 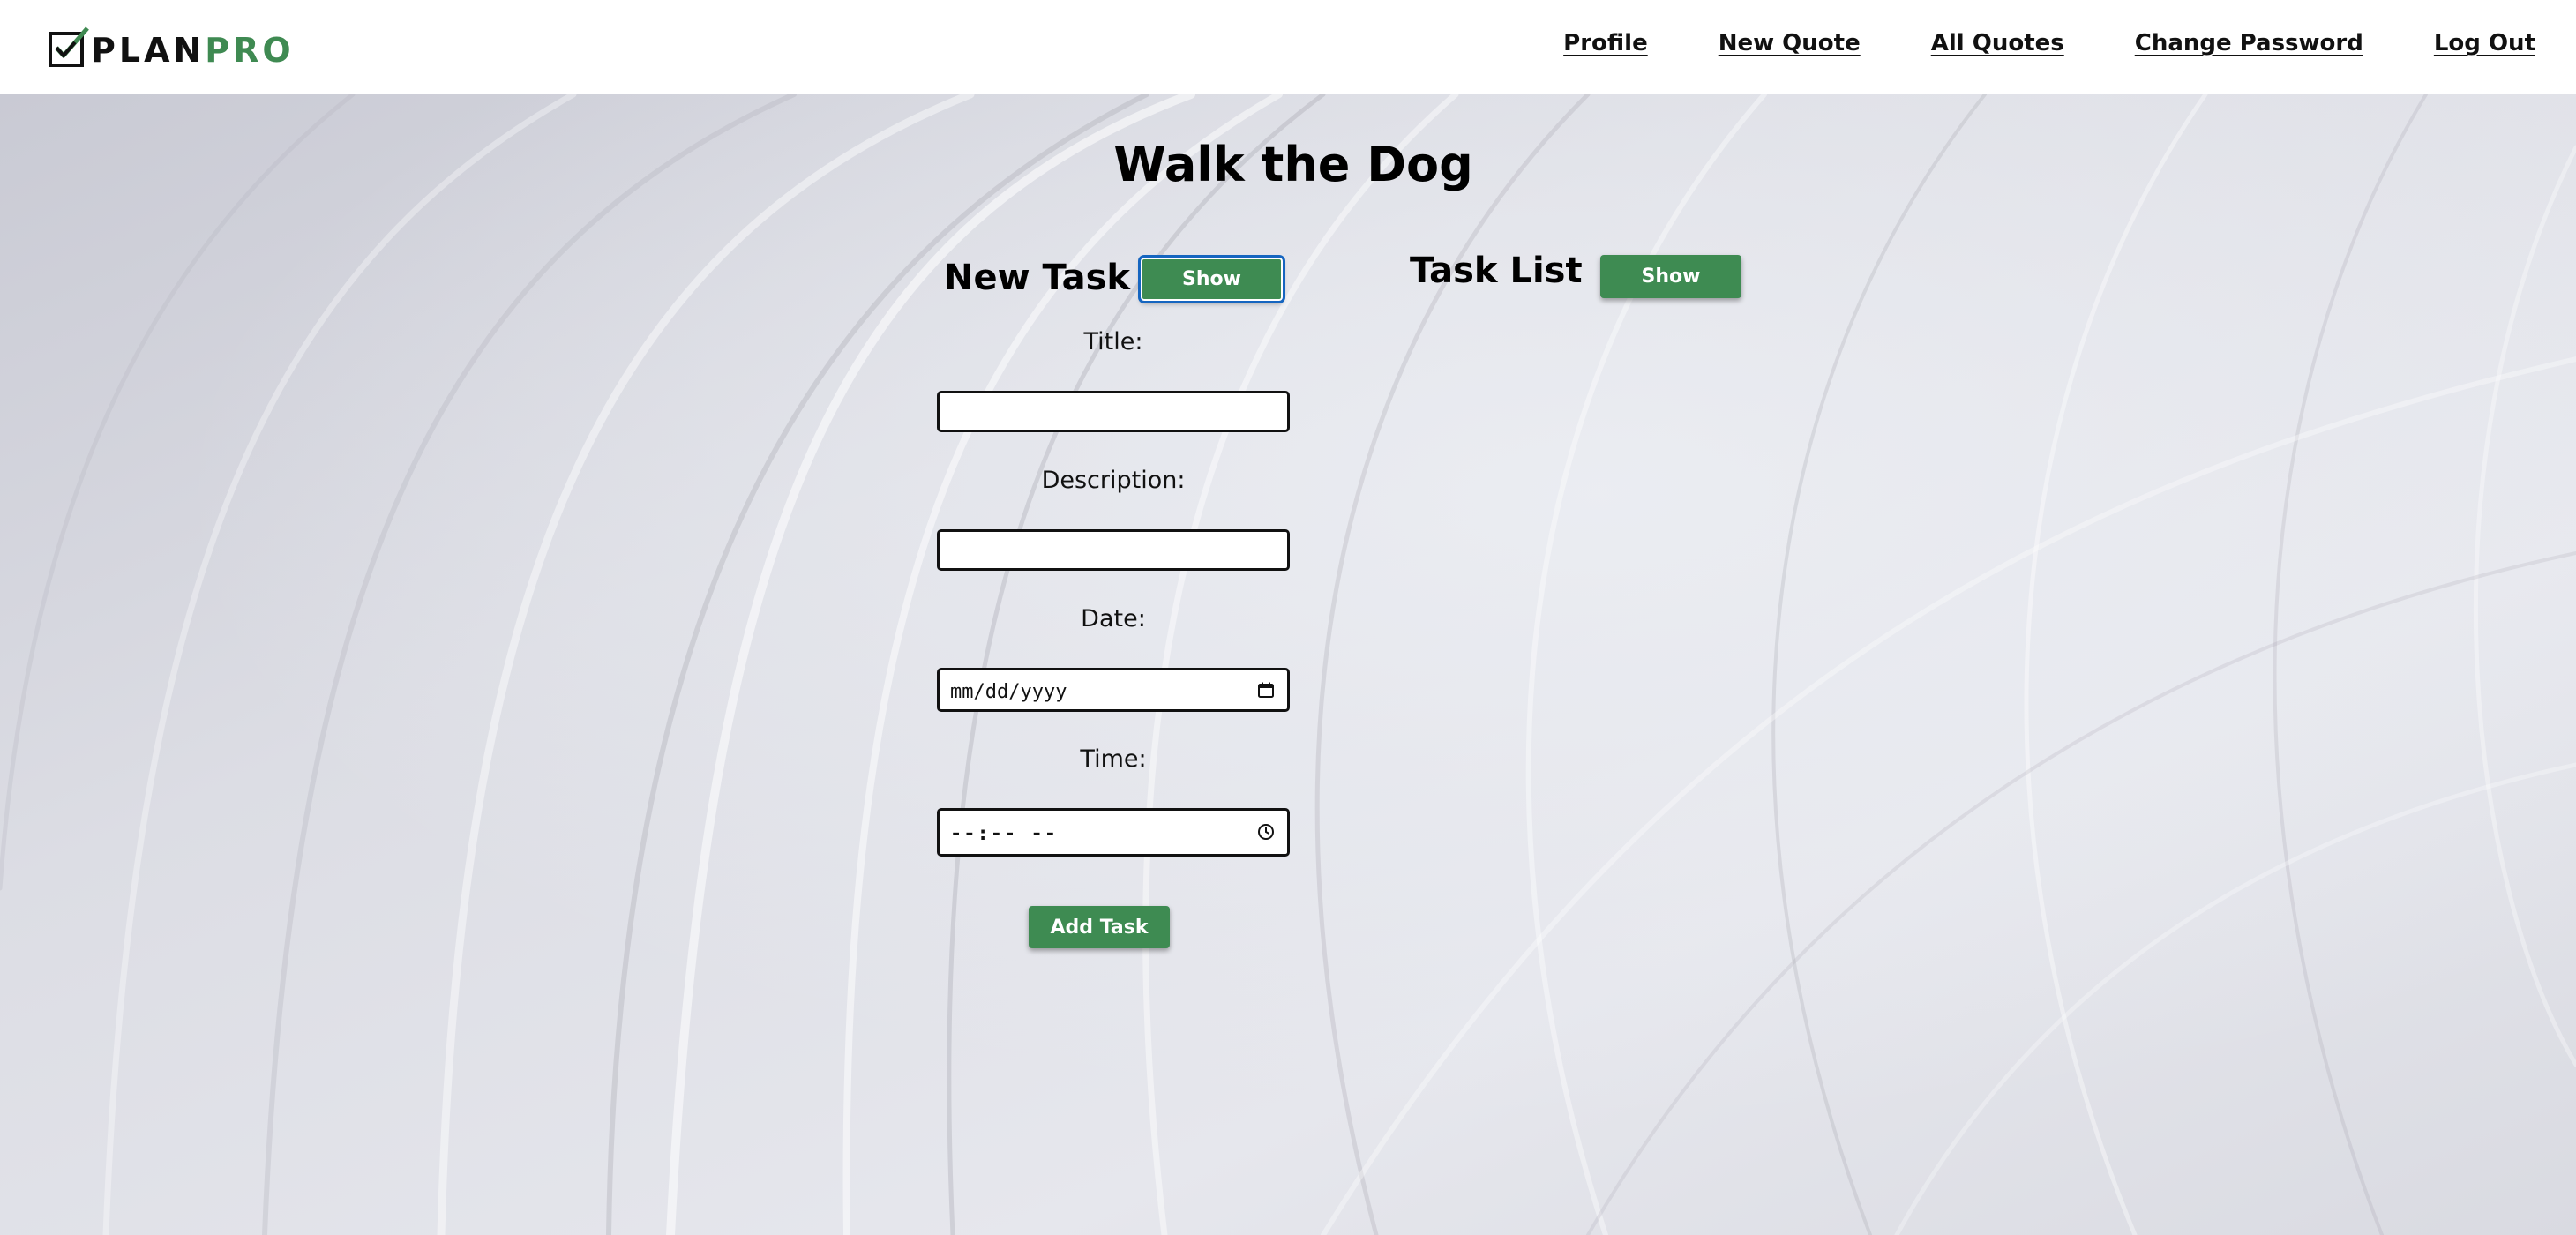 I want to click on time-input: --:-- --, so click(x=1113, y=832).